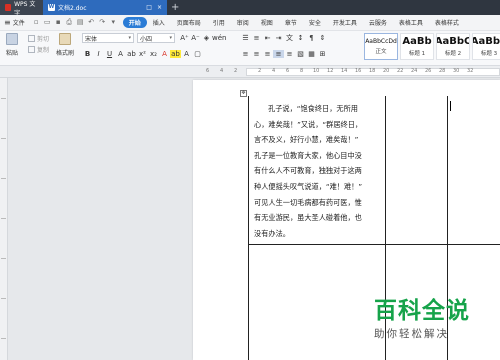 The height and width of the screenshot is (360, 500). I want to click on redo-icon: ↷, so click(102, 22).